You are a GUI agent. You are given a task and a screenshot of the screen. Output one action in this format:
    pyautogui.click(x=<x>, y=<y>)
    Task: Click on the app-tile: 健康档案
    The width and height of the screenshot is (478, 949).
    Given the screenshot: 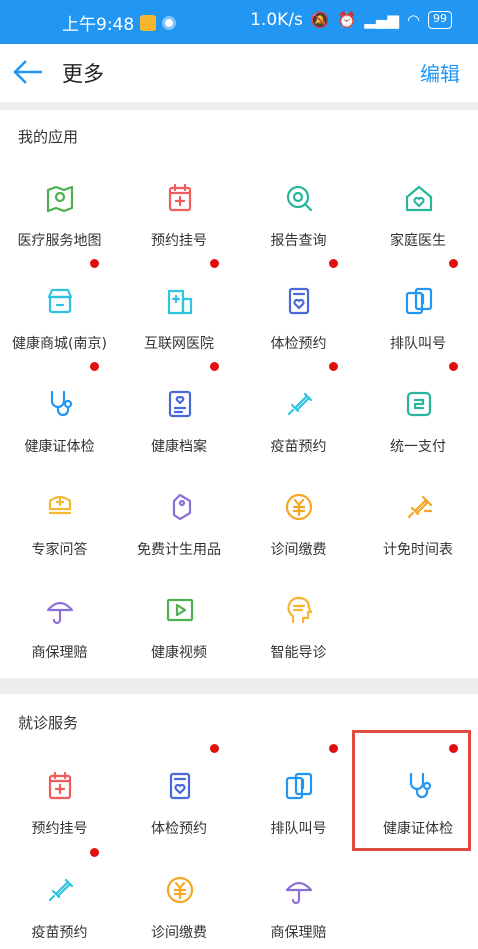 What is the action you would take?
    pyautogui.click(x=179, y=427)
    